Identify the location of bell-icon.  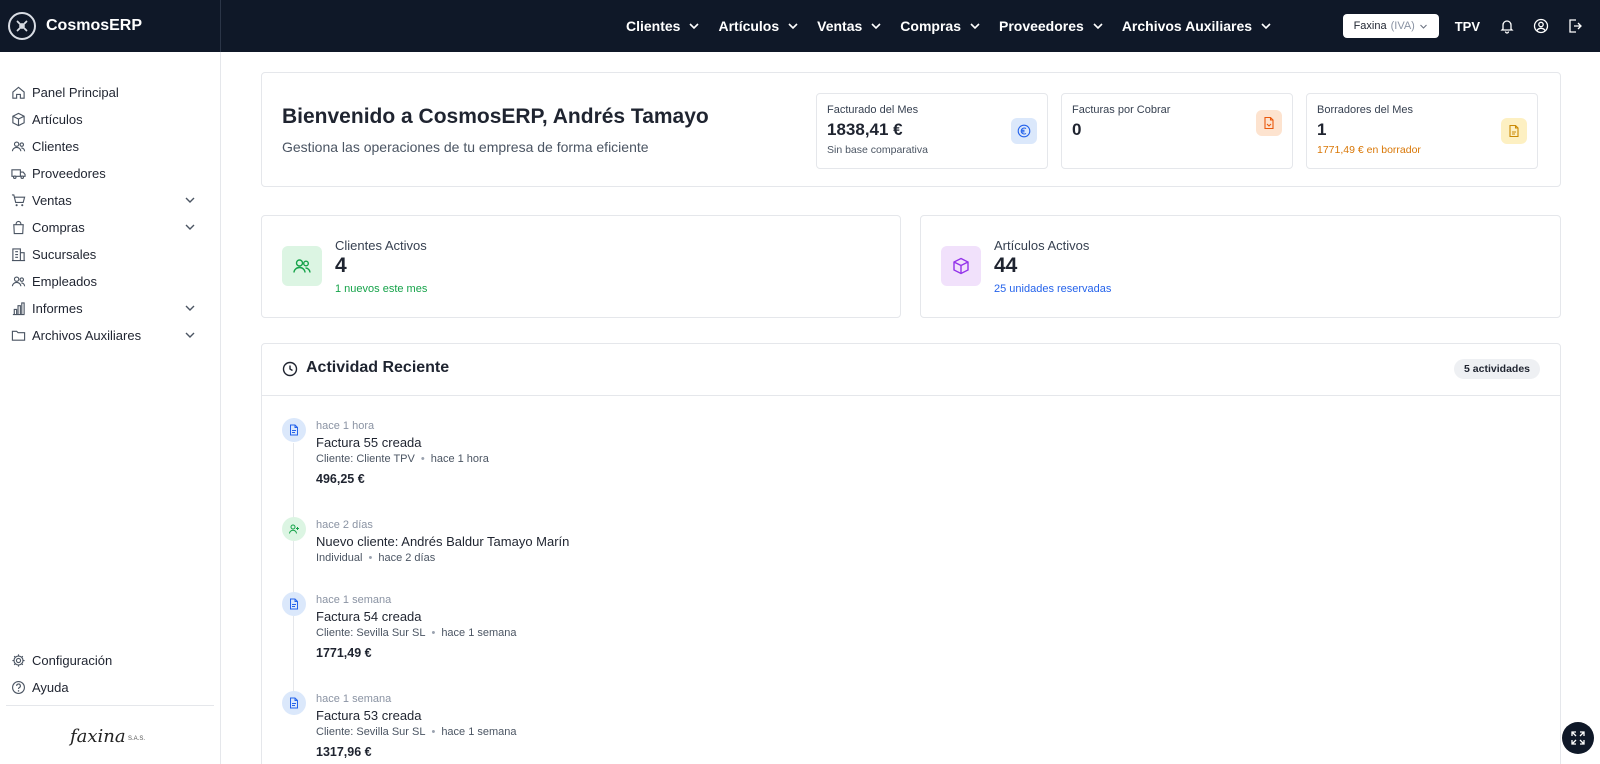
(1507, 26).